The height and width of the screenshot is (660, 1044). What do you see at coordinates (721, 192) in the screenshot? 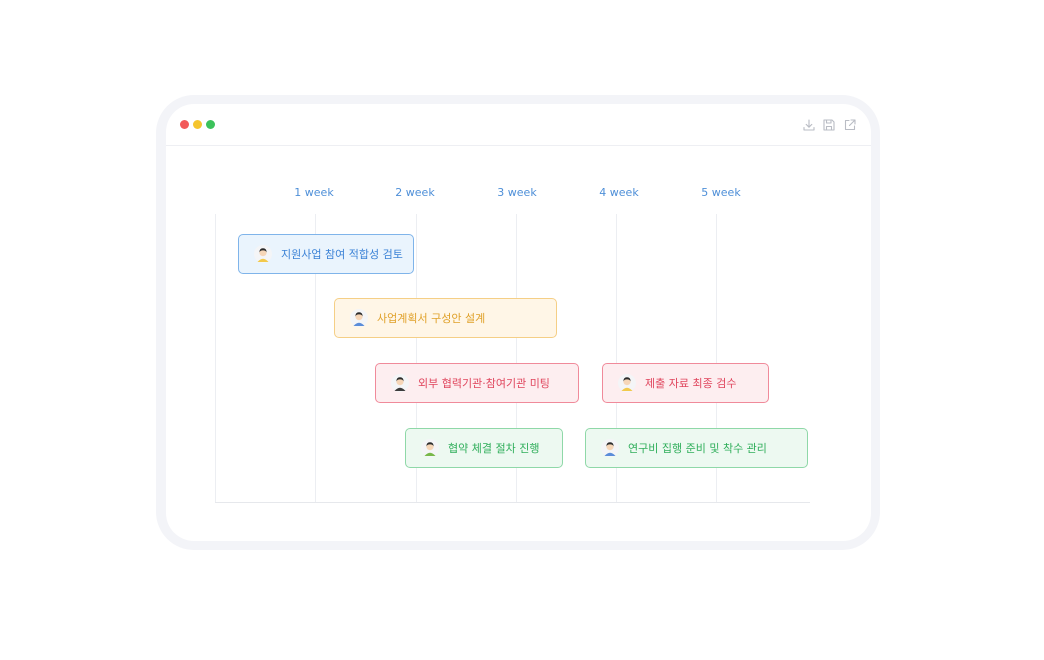
I see `week-label: 5 week` at bounding box center [721, 192].